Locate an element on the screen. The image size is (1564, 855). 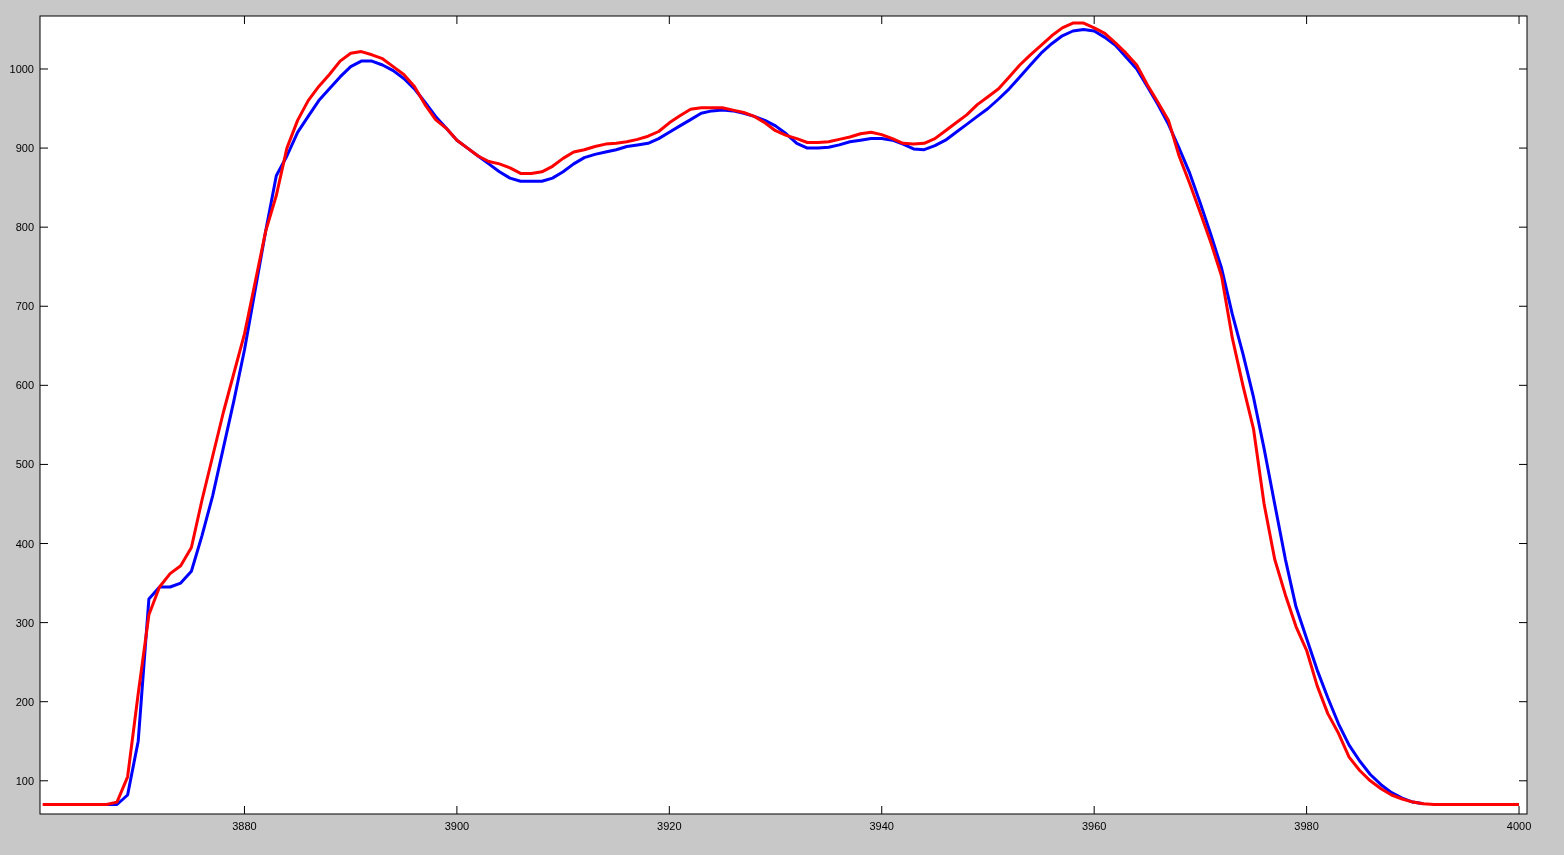
tick-label: 3960 is located at coordinates (1094, 826).